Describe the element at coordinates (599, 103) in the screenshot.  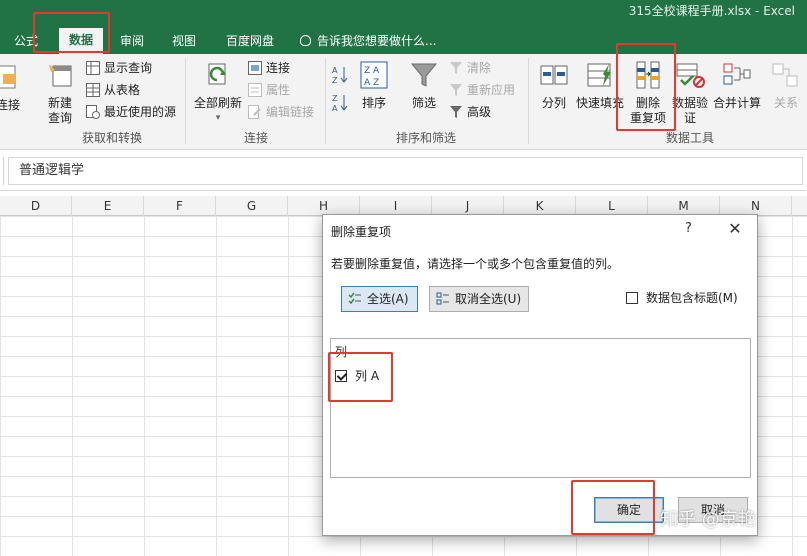
I see `flash-fill-label: 快速填充` at that location.